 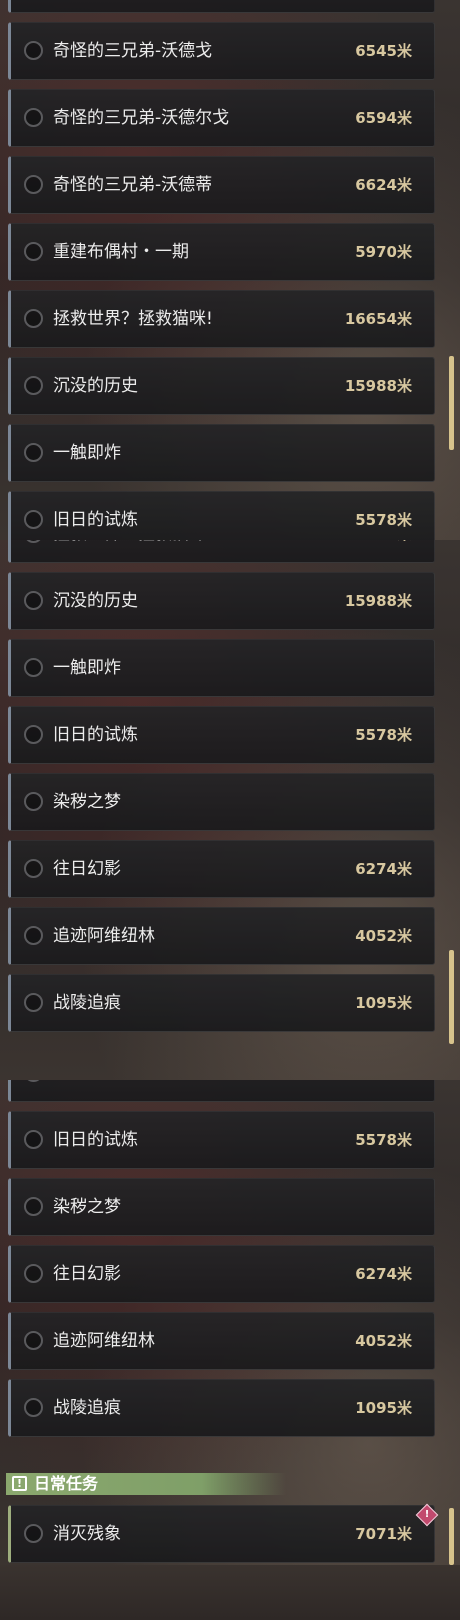 What do you see at coordinates (141, 118) in the screenshot?
I see `quest-name: 奇怪的三兄弟-沃德尔戈` at bounding box center [141, 118].